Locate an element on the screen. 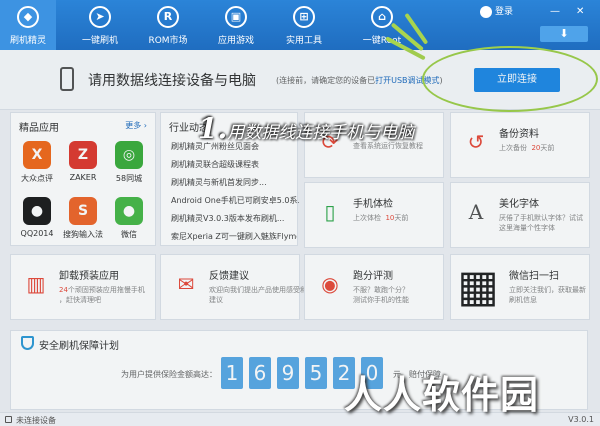 Image resolution: width=600 pixels, height=426 pixels. font-title: 美化字体 is located at coordinates (519, 204).